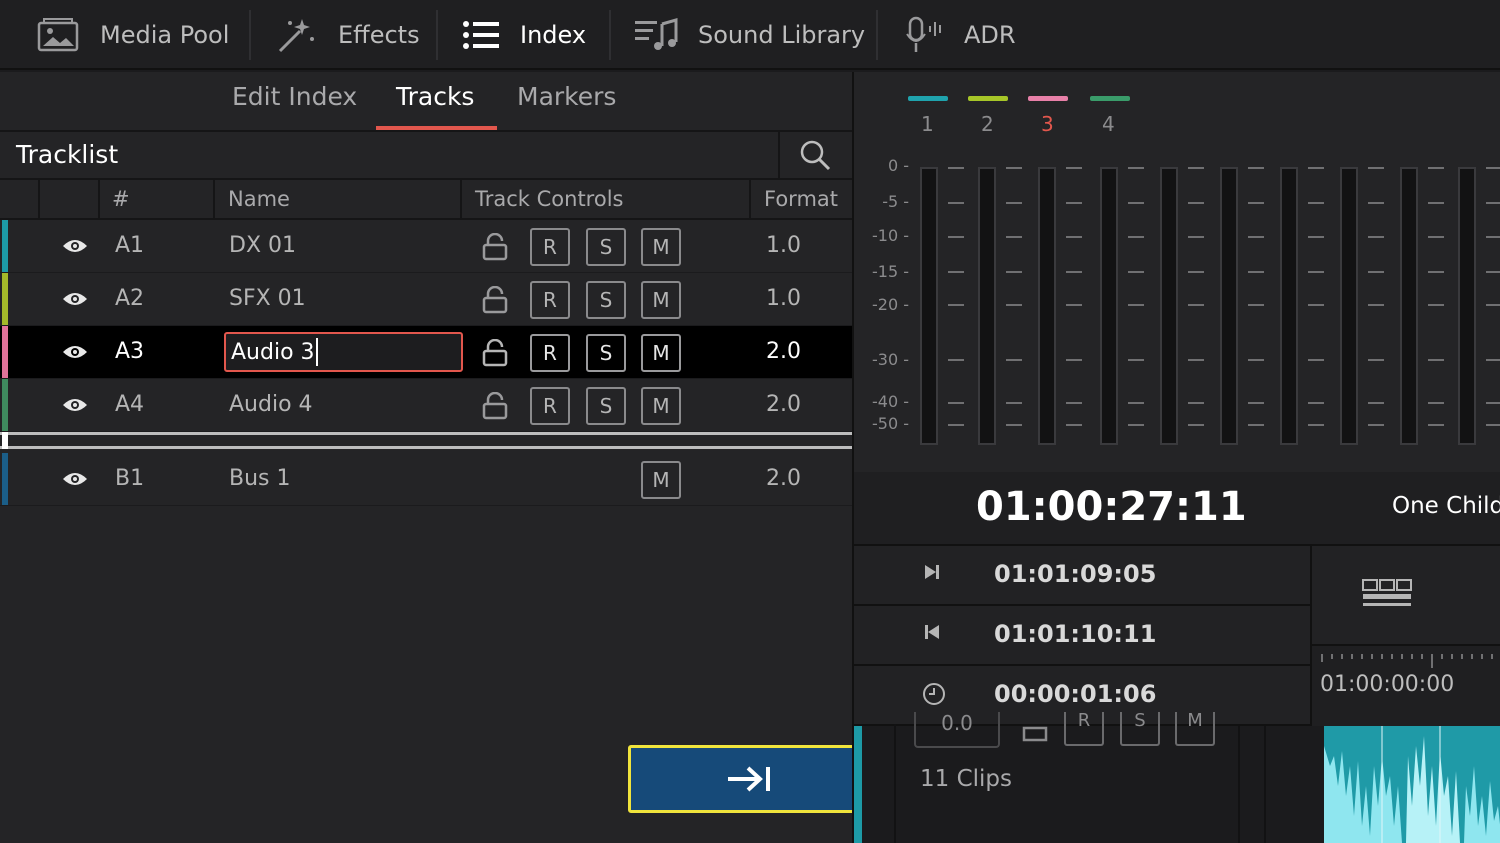  Describe the element at coordinates (426, 299) in the screenshot. I see `track-row: A2 SFX 01 R S M 1.0` at that location.